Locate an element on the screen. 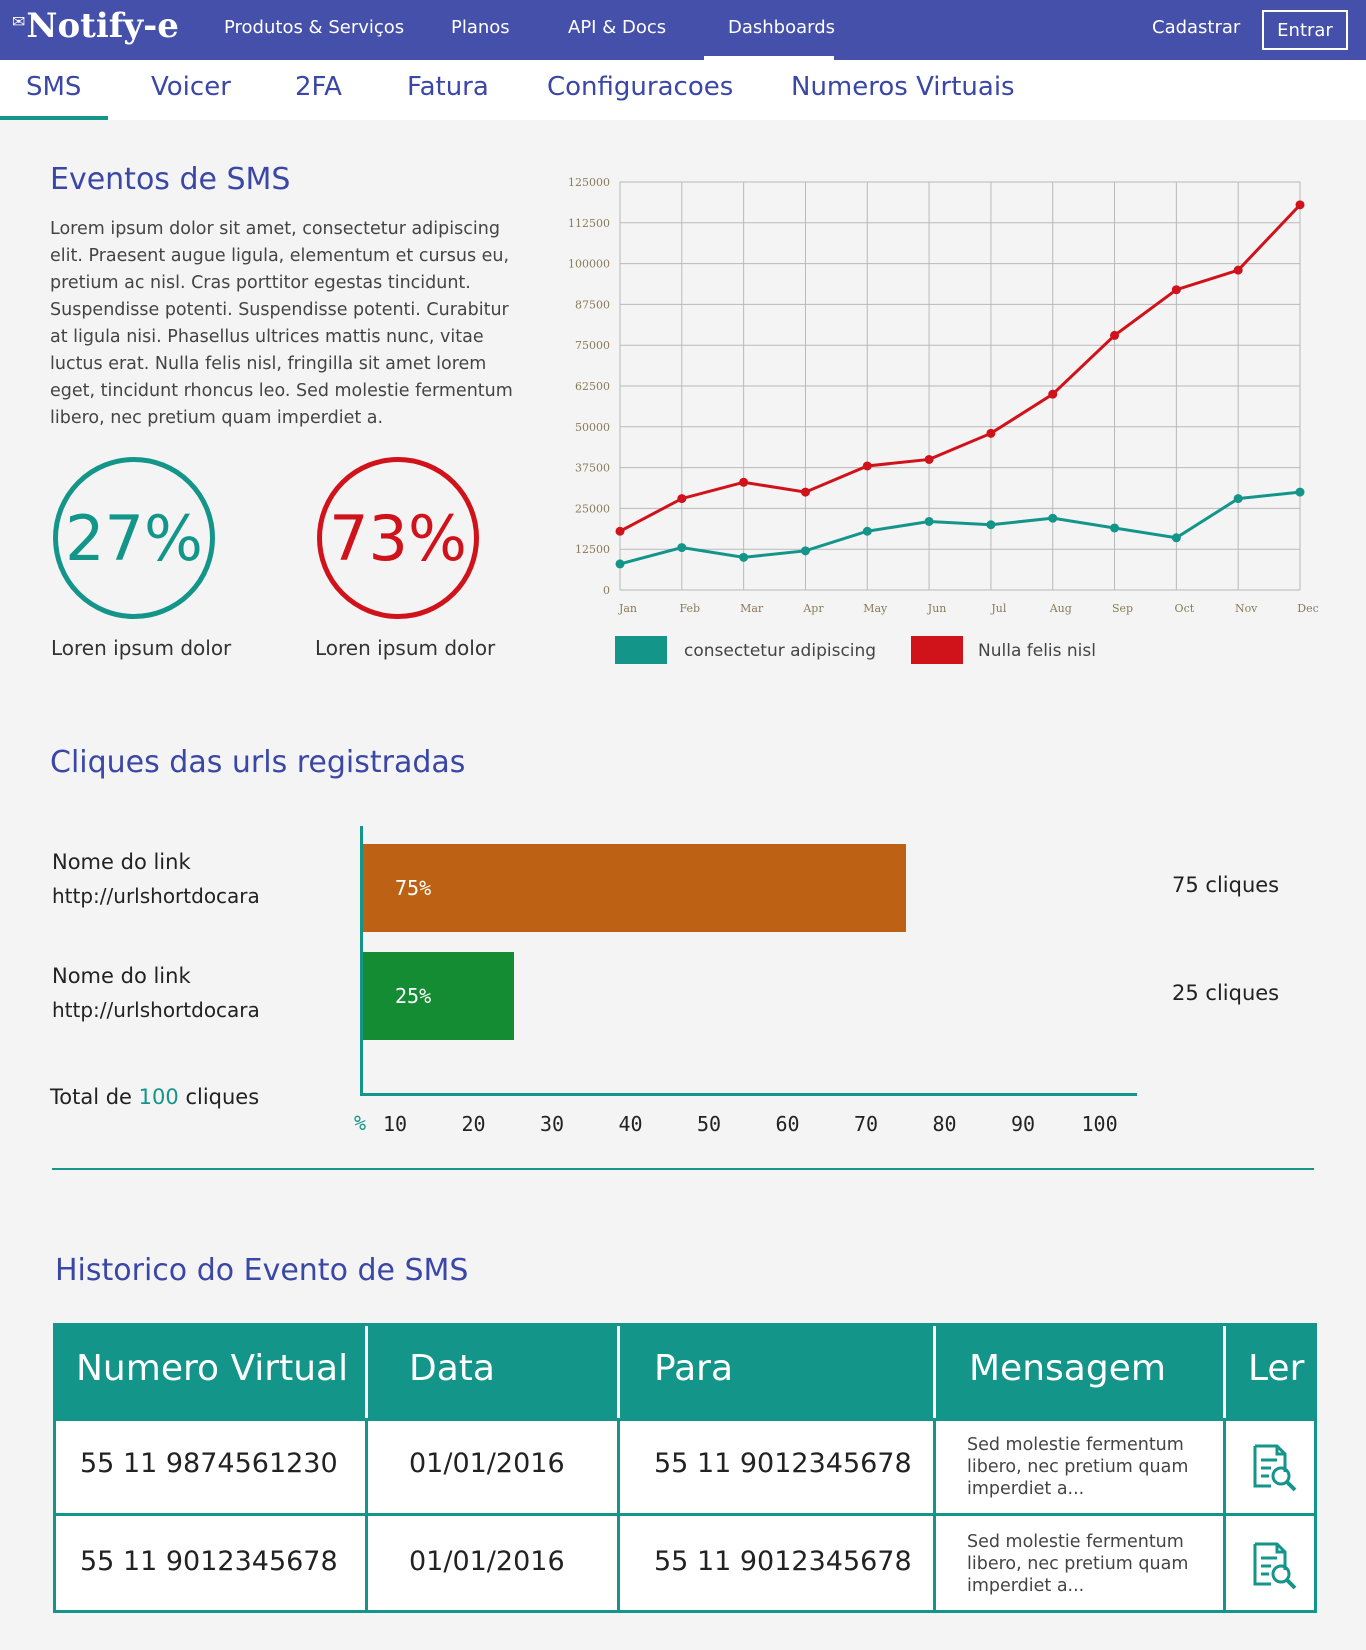 The height and width of the screenshot is (1650, 1366). cliques-title: Cliques das urls registradas is located at coordinates (258, 762).